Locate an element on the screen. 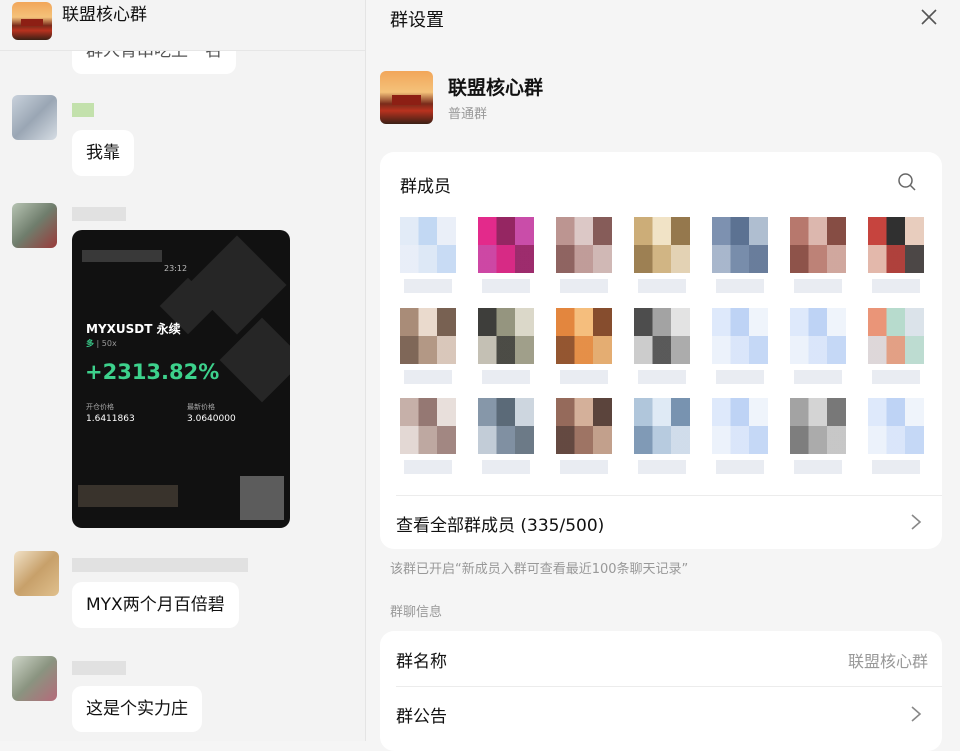 The width and height of the screenshot is (960, 751). row-label: 群名称 is located at coordinates (421, 662).